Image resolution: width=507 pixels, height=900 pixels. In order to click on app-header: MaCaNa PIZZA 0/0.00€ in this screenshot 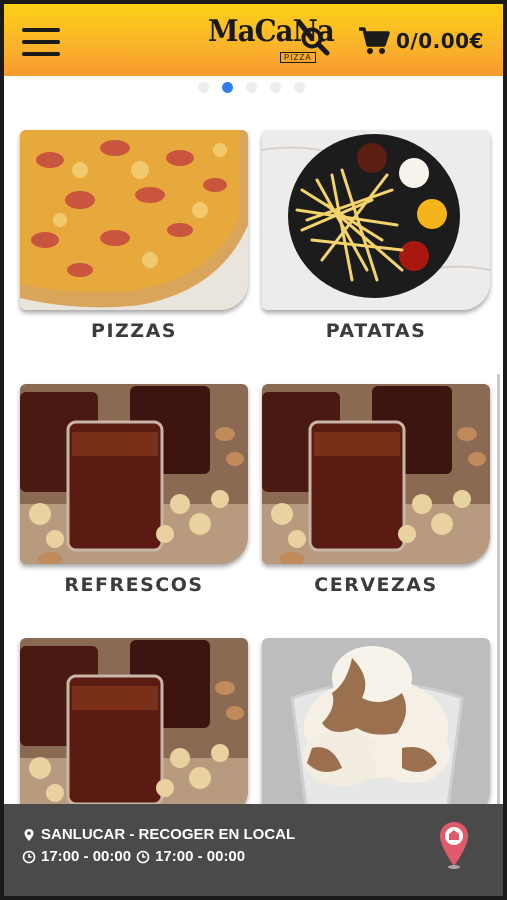, I will do `click(253, 40)`.